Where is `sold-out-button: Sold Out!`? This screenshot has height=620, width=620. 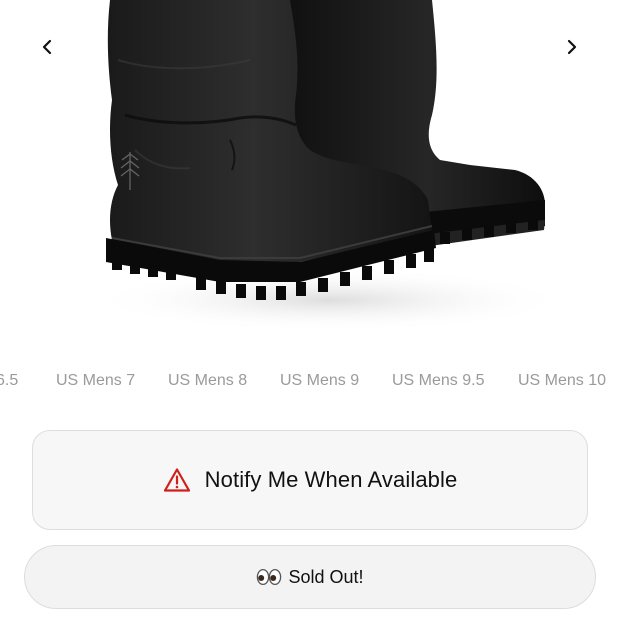 sold-out-button: Sold Out! is located at coordinates (310, 577).